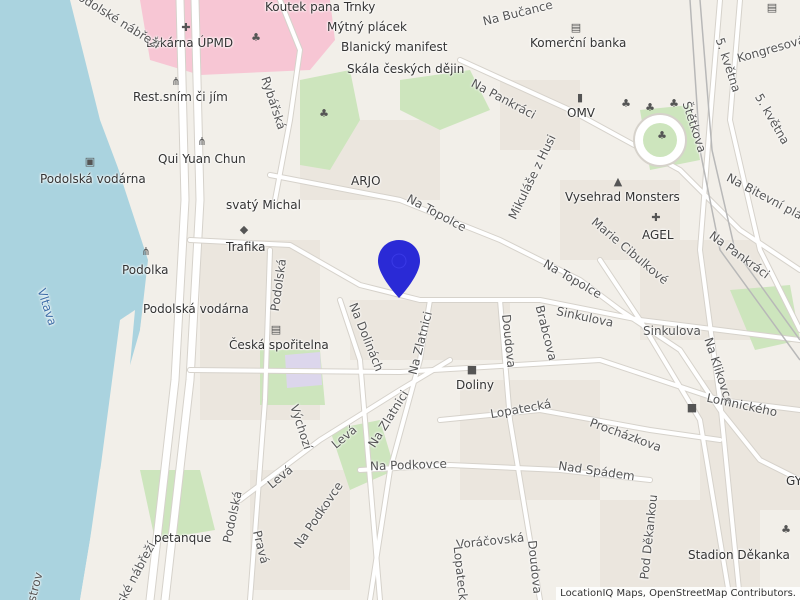  What do you see at coordinates (93, 179) in the screenshot?
I see `poi-label-podolska-vodarna-1: Podolská vodárna` at bounding box center [93, 179].